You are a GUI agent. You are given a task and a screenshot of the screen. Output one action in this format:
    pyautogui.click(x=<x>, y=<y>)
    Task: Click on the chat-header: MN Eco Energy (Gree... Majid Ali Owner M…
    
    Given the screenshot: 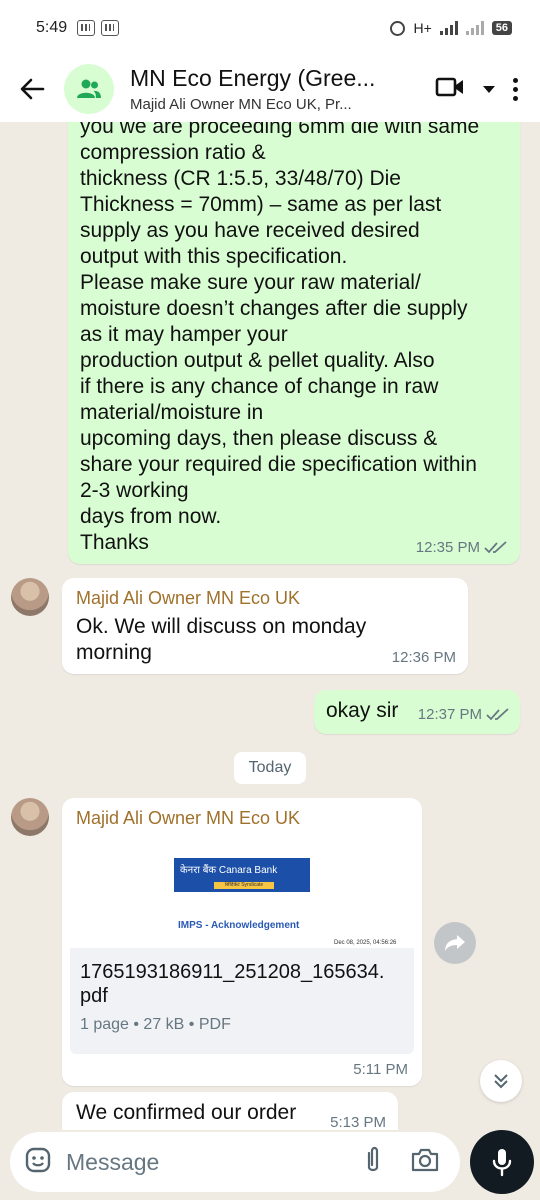 What is the action you would take?
    pyautogui.click(x=270, y=89)
    